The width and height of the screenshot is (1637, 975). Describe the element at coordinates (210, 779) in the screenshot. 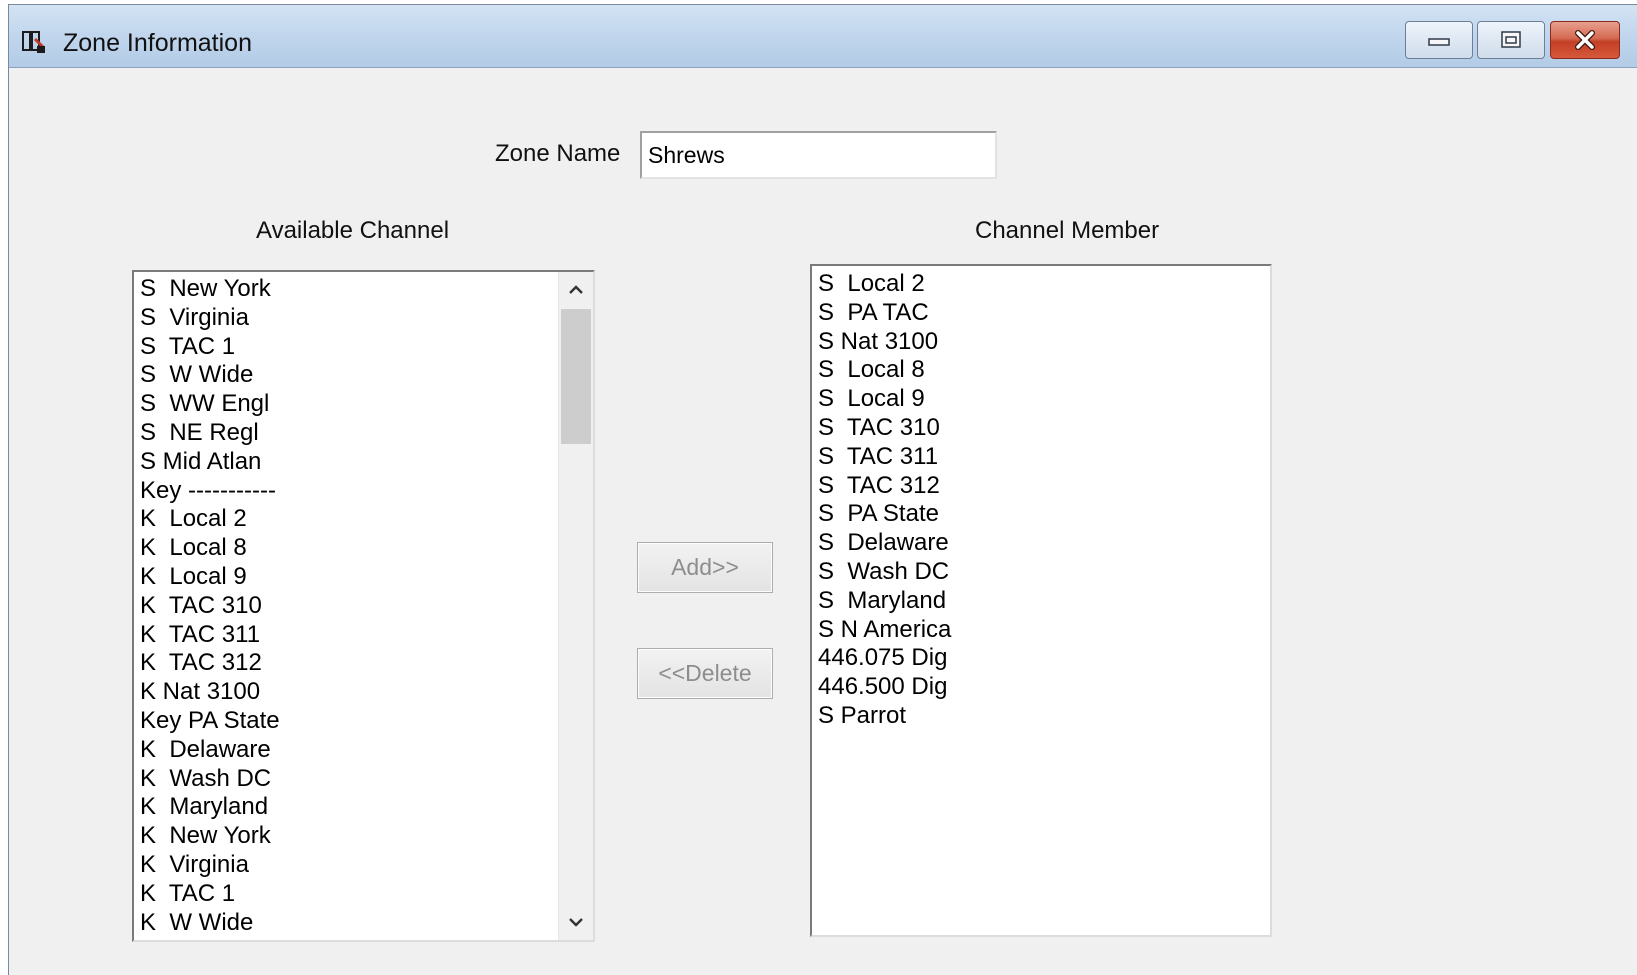

I see `list-item: K Wash DC` at that location.